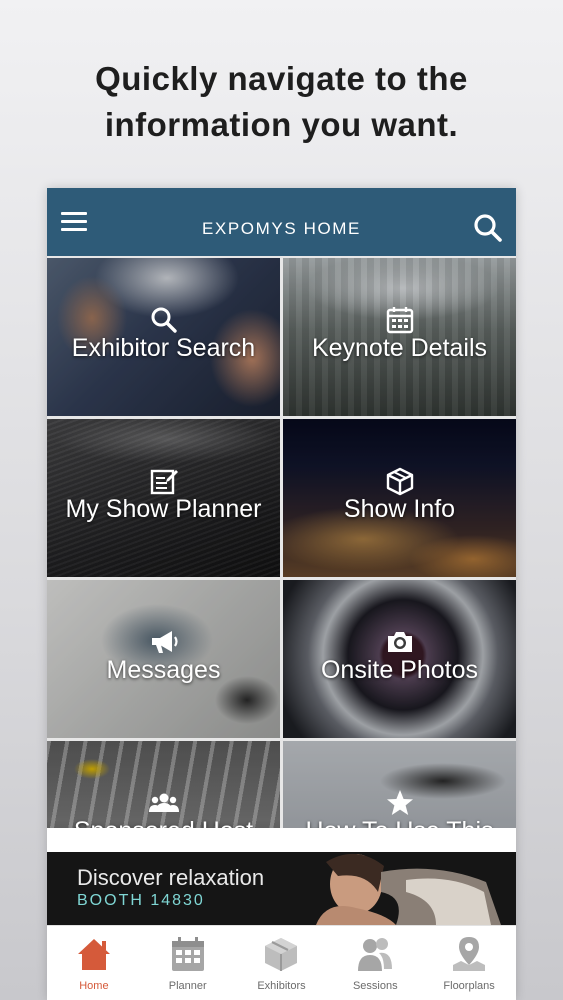 The image size is (563, 1000). I want to click on tile-label: Sponsored Host, so click(163, 822).